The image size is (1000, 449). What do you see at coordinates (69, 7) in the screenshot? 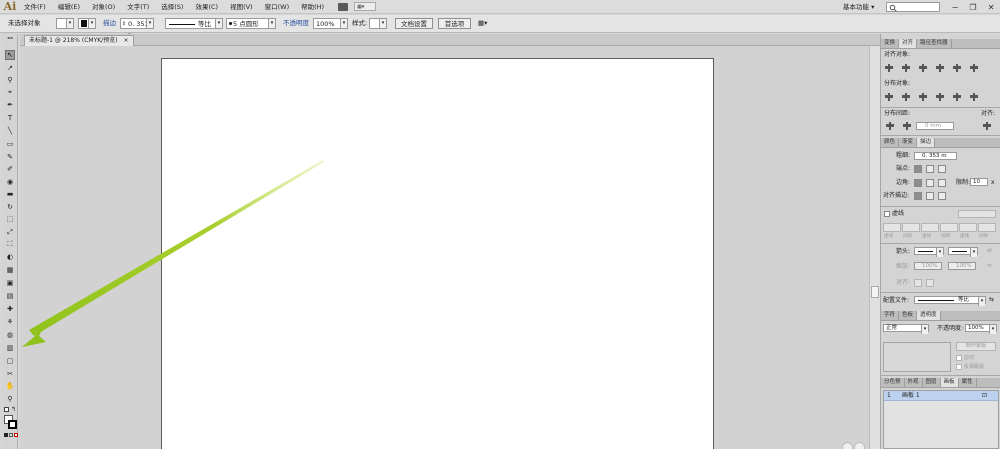
I see `menu-edit: 编辑(E)` at bounding box center [69, 7].